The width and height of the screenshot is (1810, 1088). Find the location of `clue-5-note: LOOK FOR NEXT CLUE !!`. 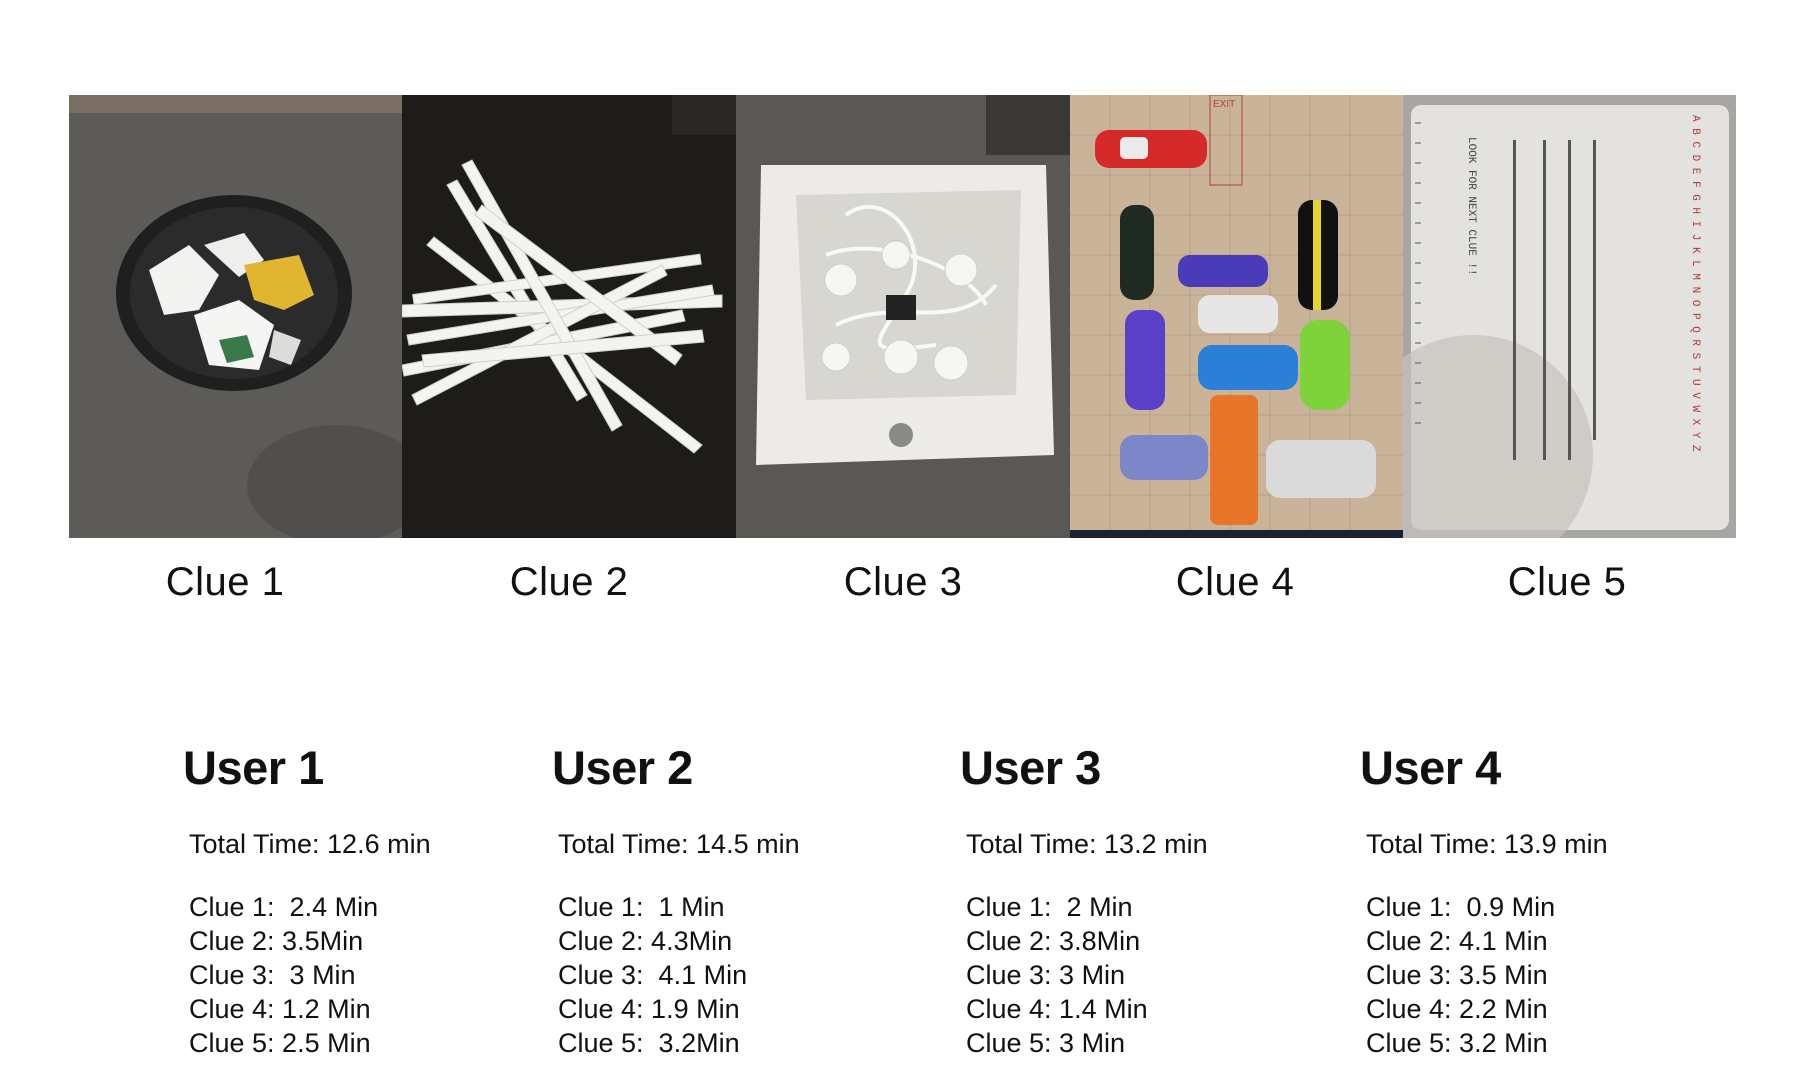

clue-5-note: LOOK FOR NEXT CLUE !! is located at coordinates (1471, 206).